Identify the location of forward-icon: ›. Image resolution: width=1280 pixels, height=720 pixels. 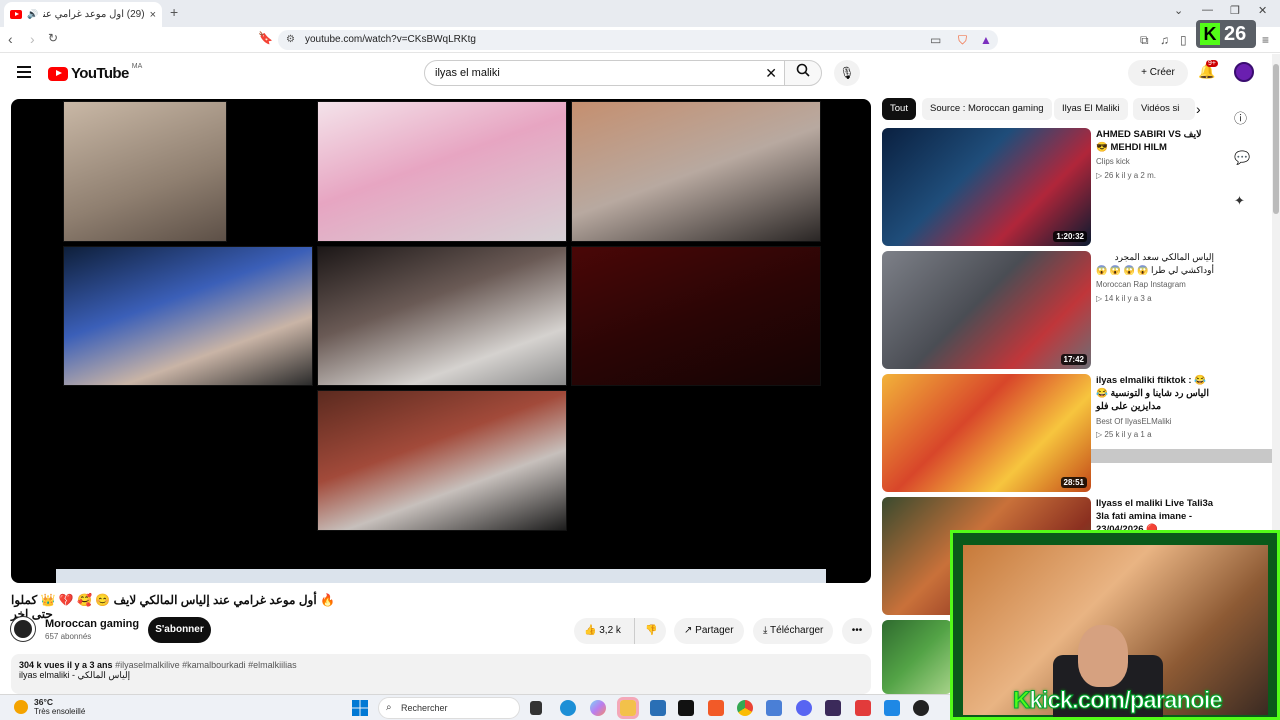
(32, 39).